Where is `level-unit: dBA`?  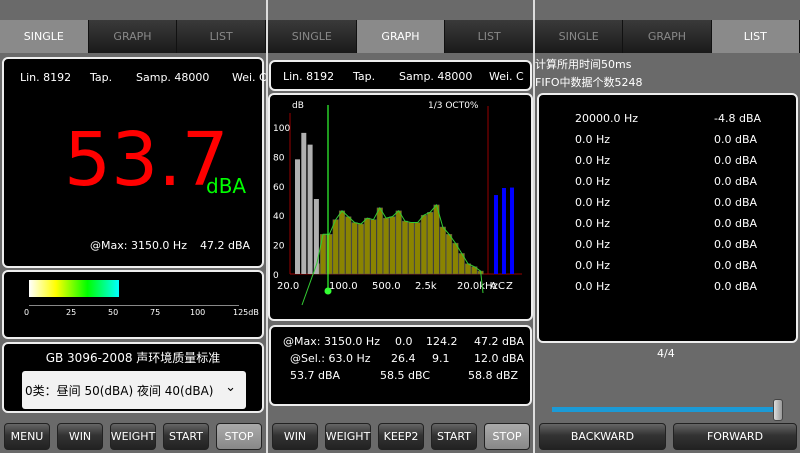 level-unit: dBA is located at coordinates (226, 186).